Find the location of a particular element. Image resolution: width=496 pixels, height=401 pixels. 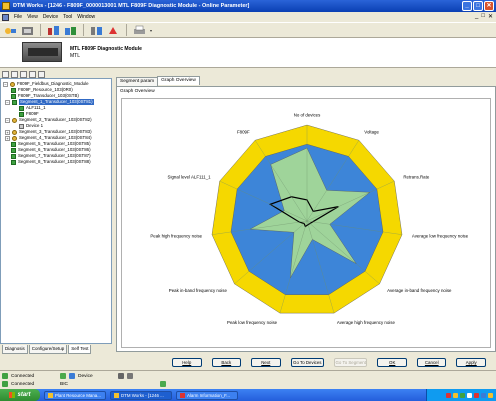

back-button: Back is located at coordinates (226, 362).